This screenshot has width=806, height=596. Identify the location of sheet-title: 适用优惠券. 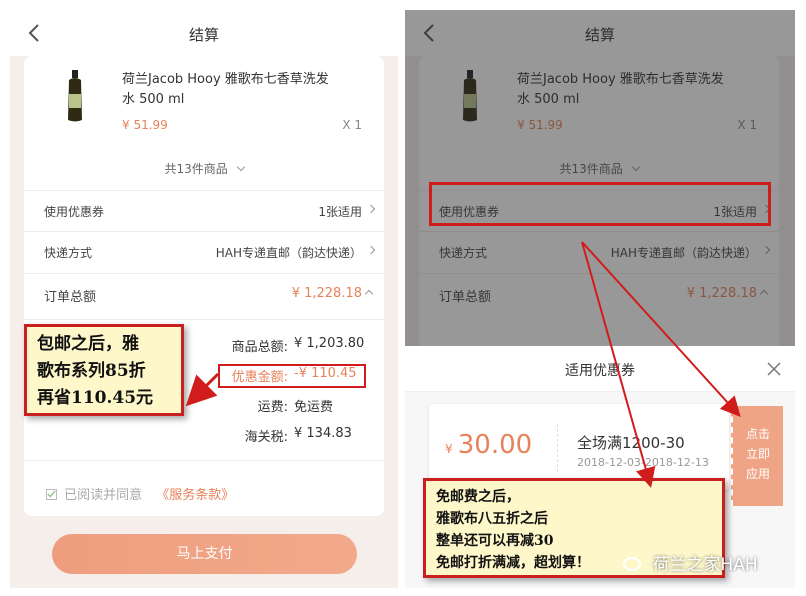
(600, 371).